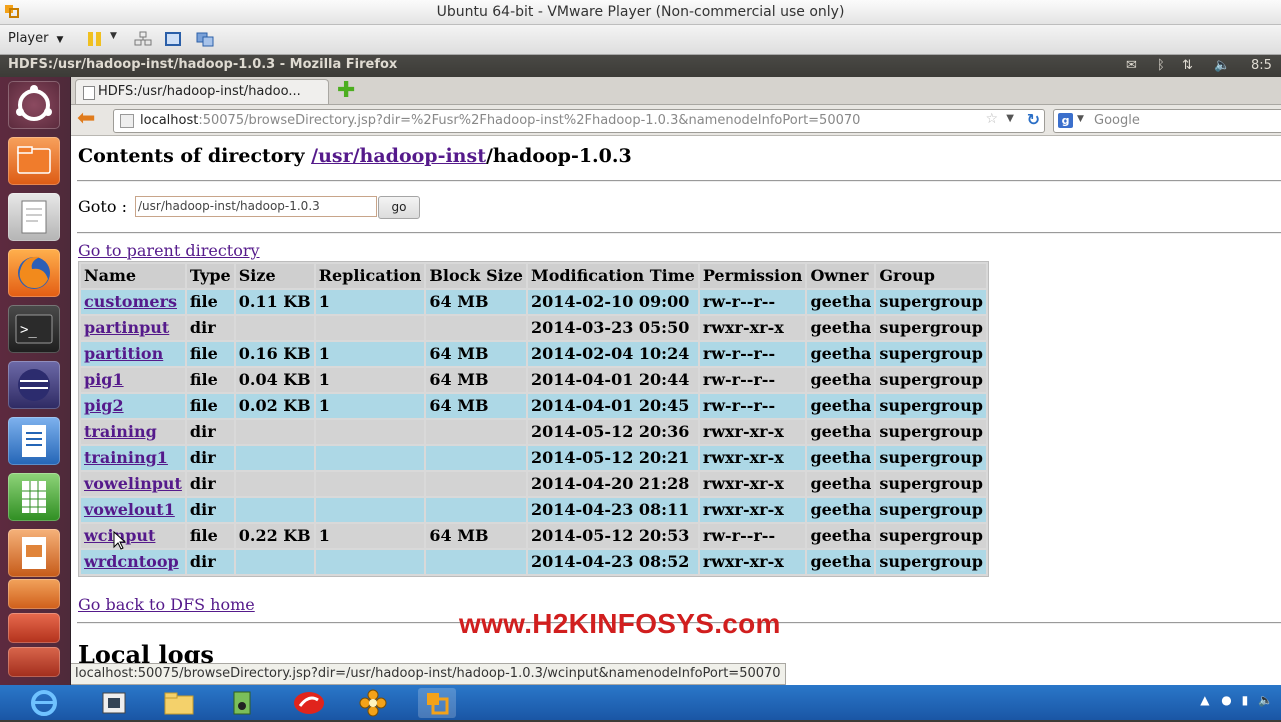 The width and height of the screenshot is (1281, 722). Describe the element at coordinates (612, 484) in the screenshot. I see `table-cell: 2014-04-20 21:28` at that location.